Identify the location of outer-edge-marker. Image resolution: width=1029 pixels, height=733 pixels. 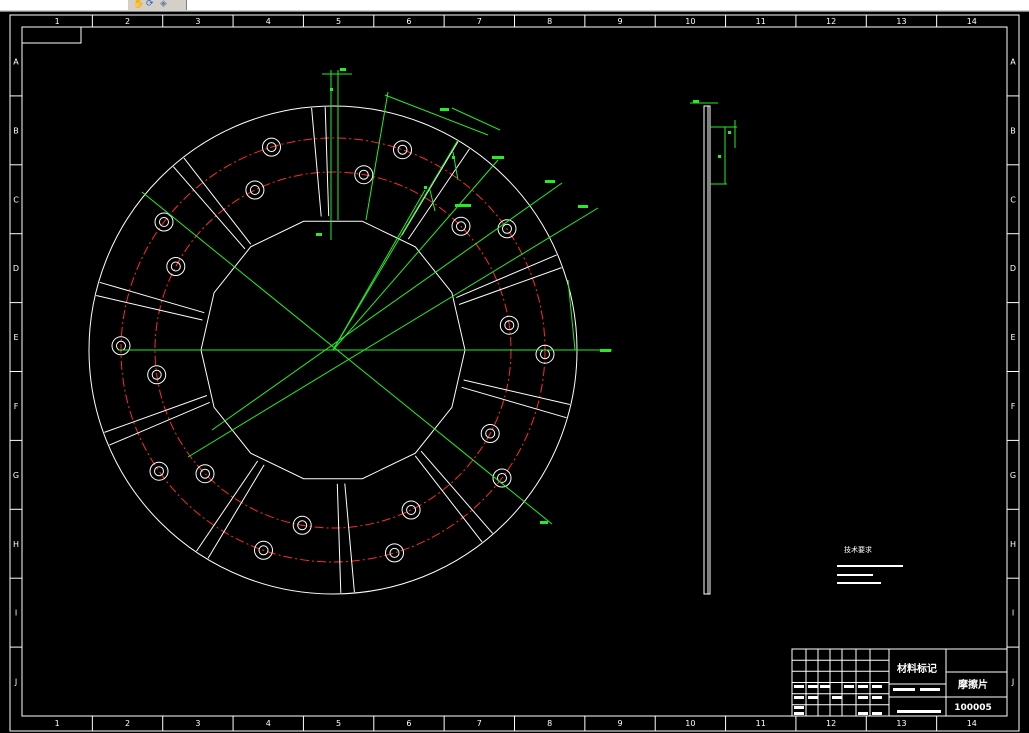
(571, 315).